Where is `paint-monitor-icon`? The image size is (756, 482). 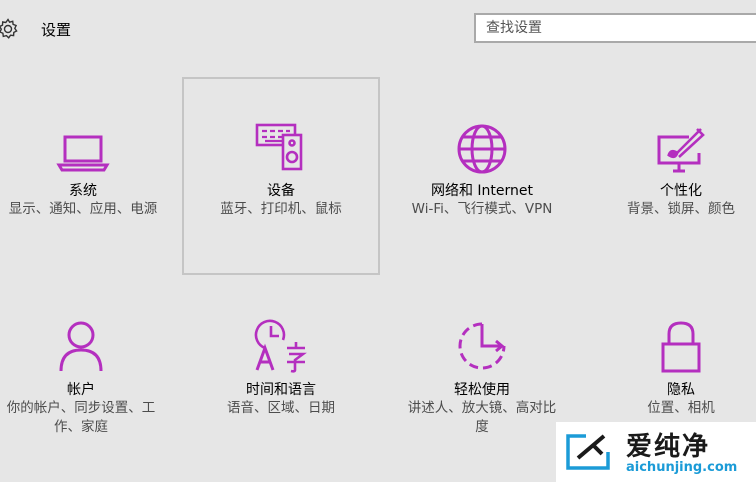 paint-monitor-icon is located at coordinates (681, 153).